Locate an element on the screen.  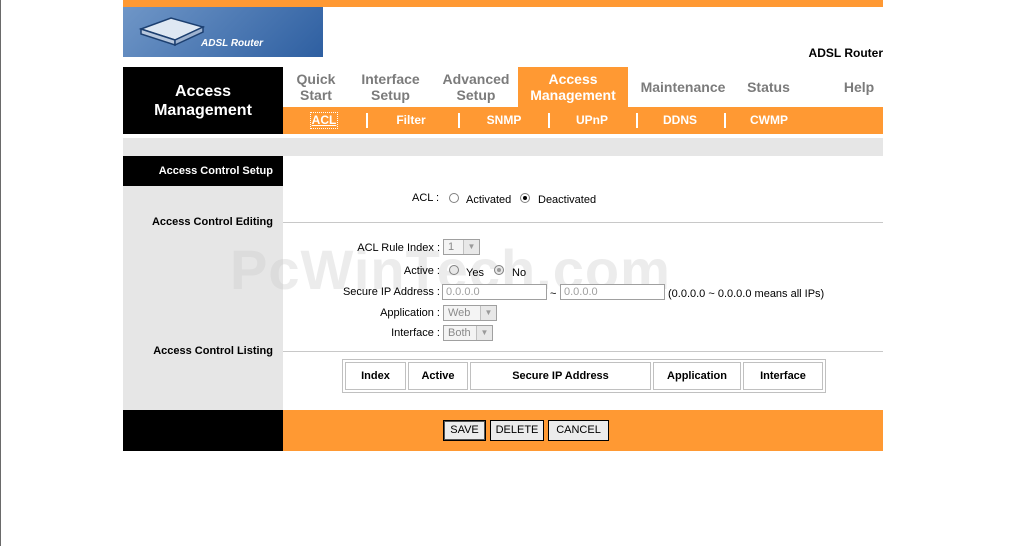
subnav-snmp: SNMP is located at coordinates (504, 120).